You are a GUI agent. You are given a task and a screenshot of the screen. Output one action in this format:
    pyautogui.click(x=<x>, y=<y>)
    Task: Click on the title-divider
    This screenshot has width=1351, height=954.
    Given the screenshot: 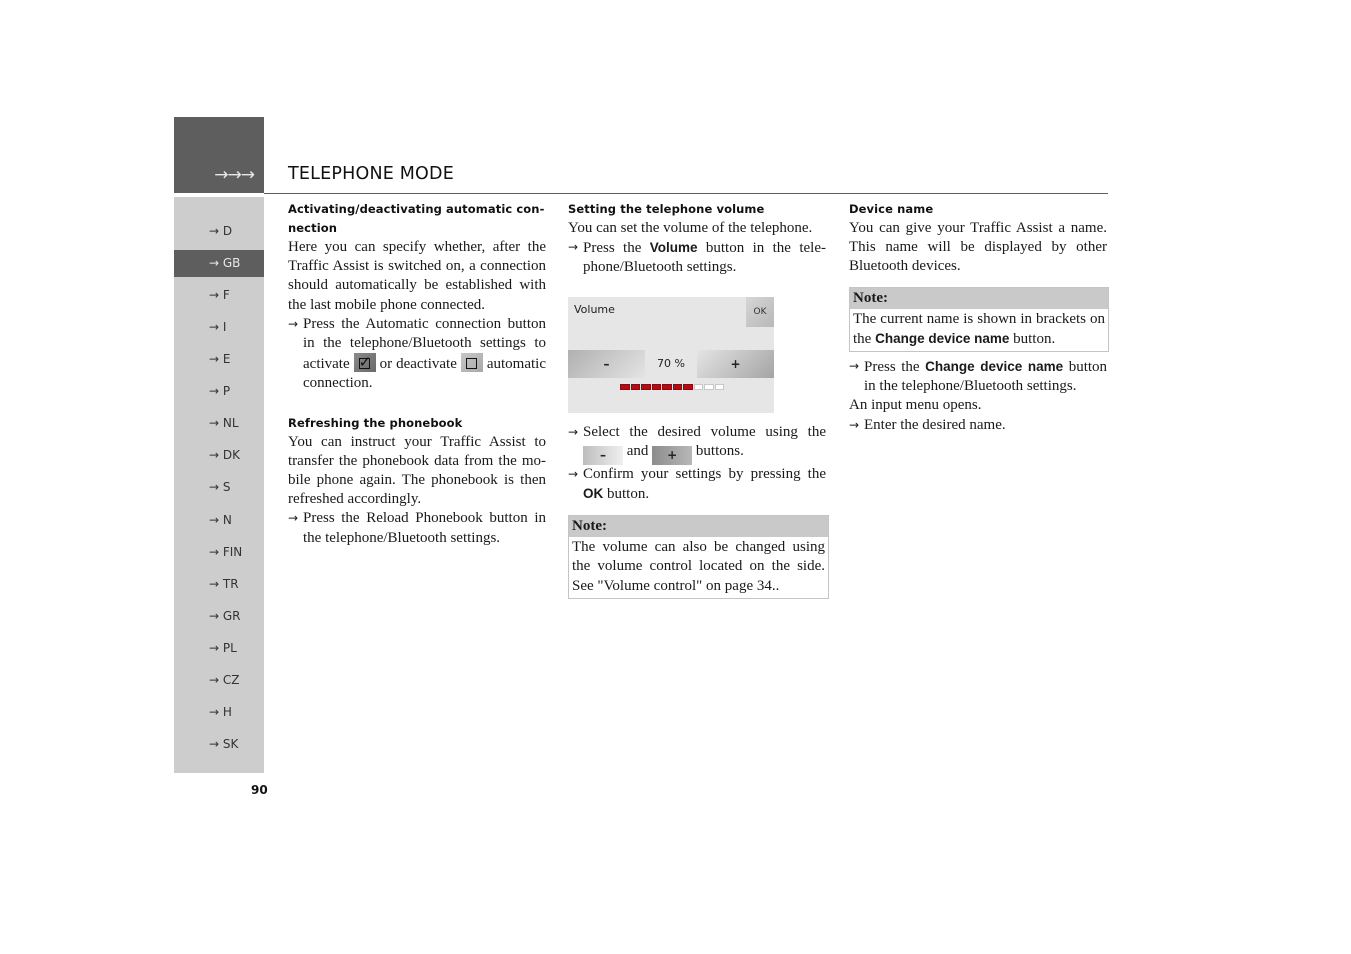 What is the action you would take?
    pyautogui.click(x=686, y=193)
    